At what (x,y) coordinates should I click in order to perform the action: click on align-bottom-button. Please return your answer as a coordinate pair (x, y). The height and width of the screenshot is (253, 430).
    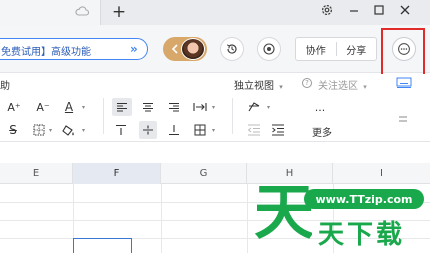
    Looking at the image, I should click on (174, 130).